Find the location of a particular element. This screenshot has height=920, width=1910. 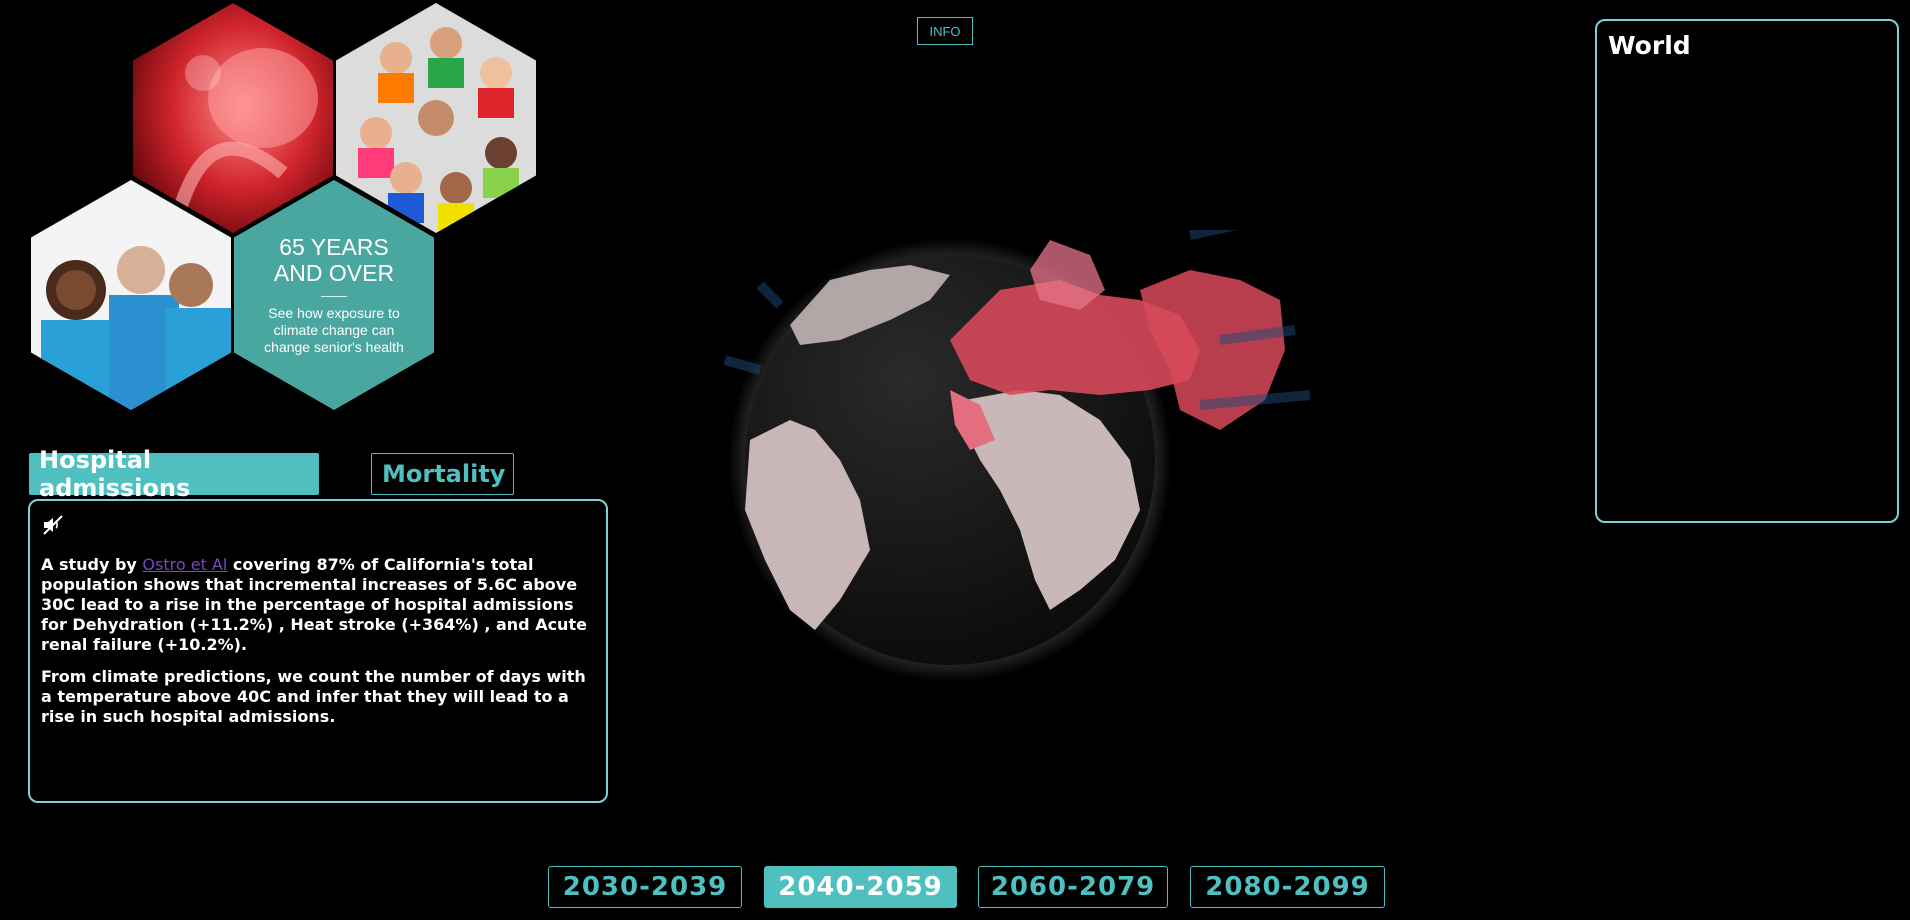

decade-2040-2059: 2040-2059 is located at coordinates (860, 887).